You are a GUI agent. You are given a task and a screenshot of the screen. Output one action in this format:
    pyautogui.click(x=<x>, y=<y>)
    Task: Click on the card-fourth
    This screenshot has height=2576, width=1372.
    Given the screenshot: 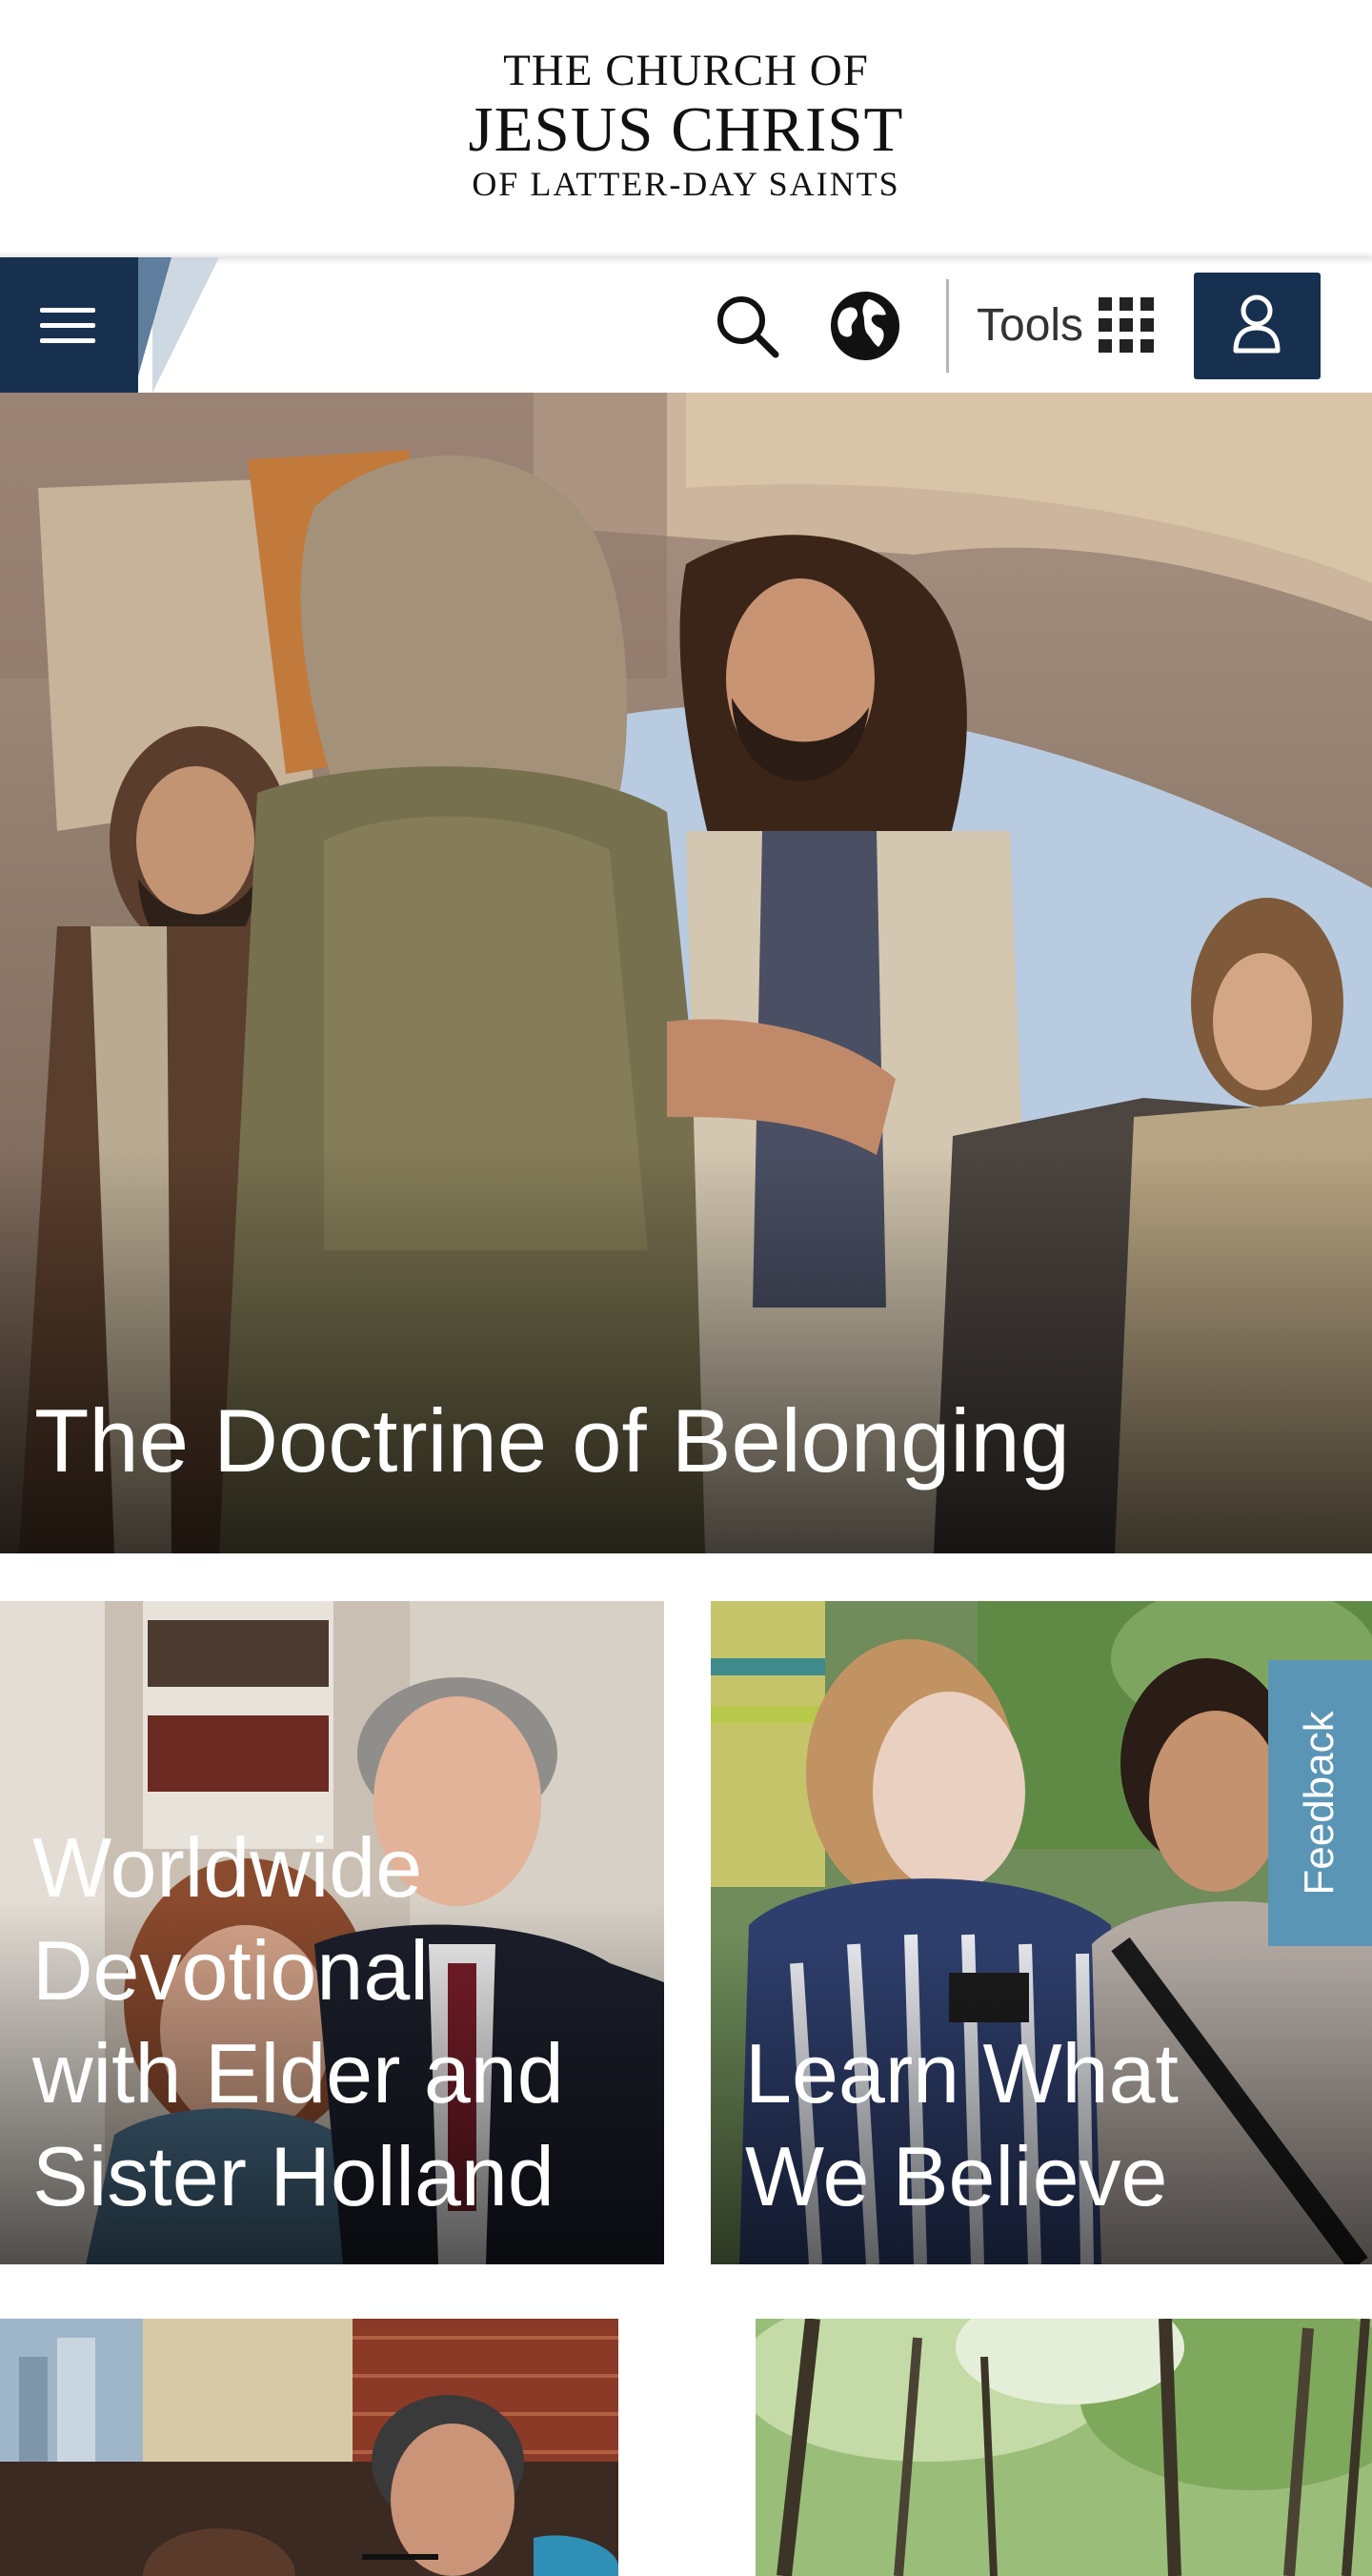 What is the action you would take?
    pyautogui.click(x=1064, y=2447)
    